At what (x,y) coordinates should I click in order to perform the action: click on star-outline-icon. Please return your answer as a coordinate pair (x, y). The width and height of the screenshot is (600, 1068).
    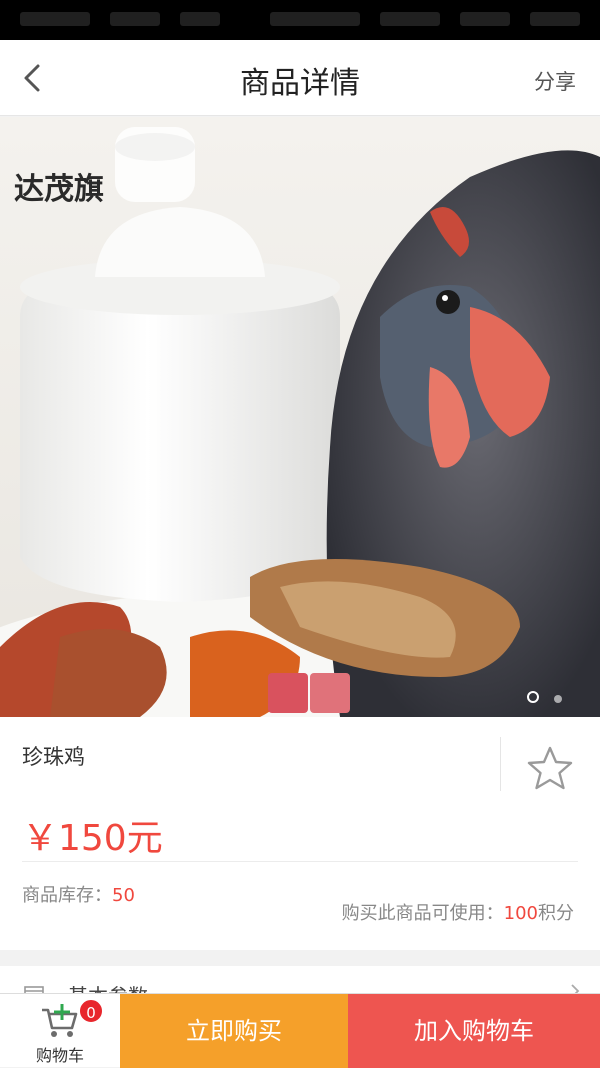
    Looking at the image, I should click on (550, 768).